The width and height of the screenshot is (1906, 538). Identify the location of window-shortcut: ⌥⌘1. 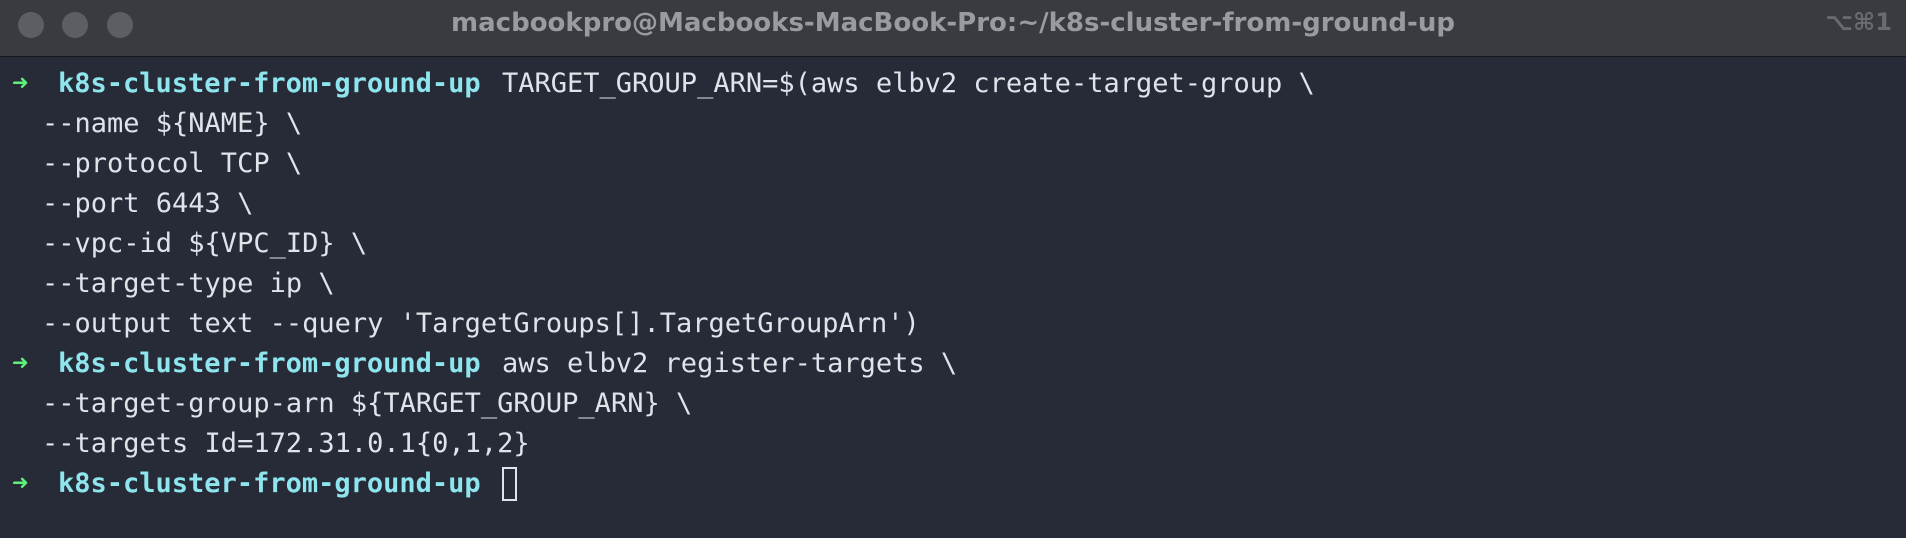
(1858, 22).